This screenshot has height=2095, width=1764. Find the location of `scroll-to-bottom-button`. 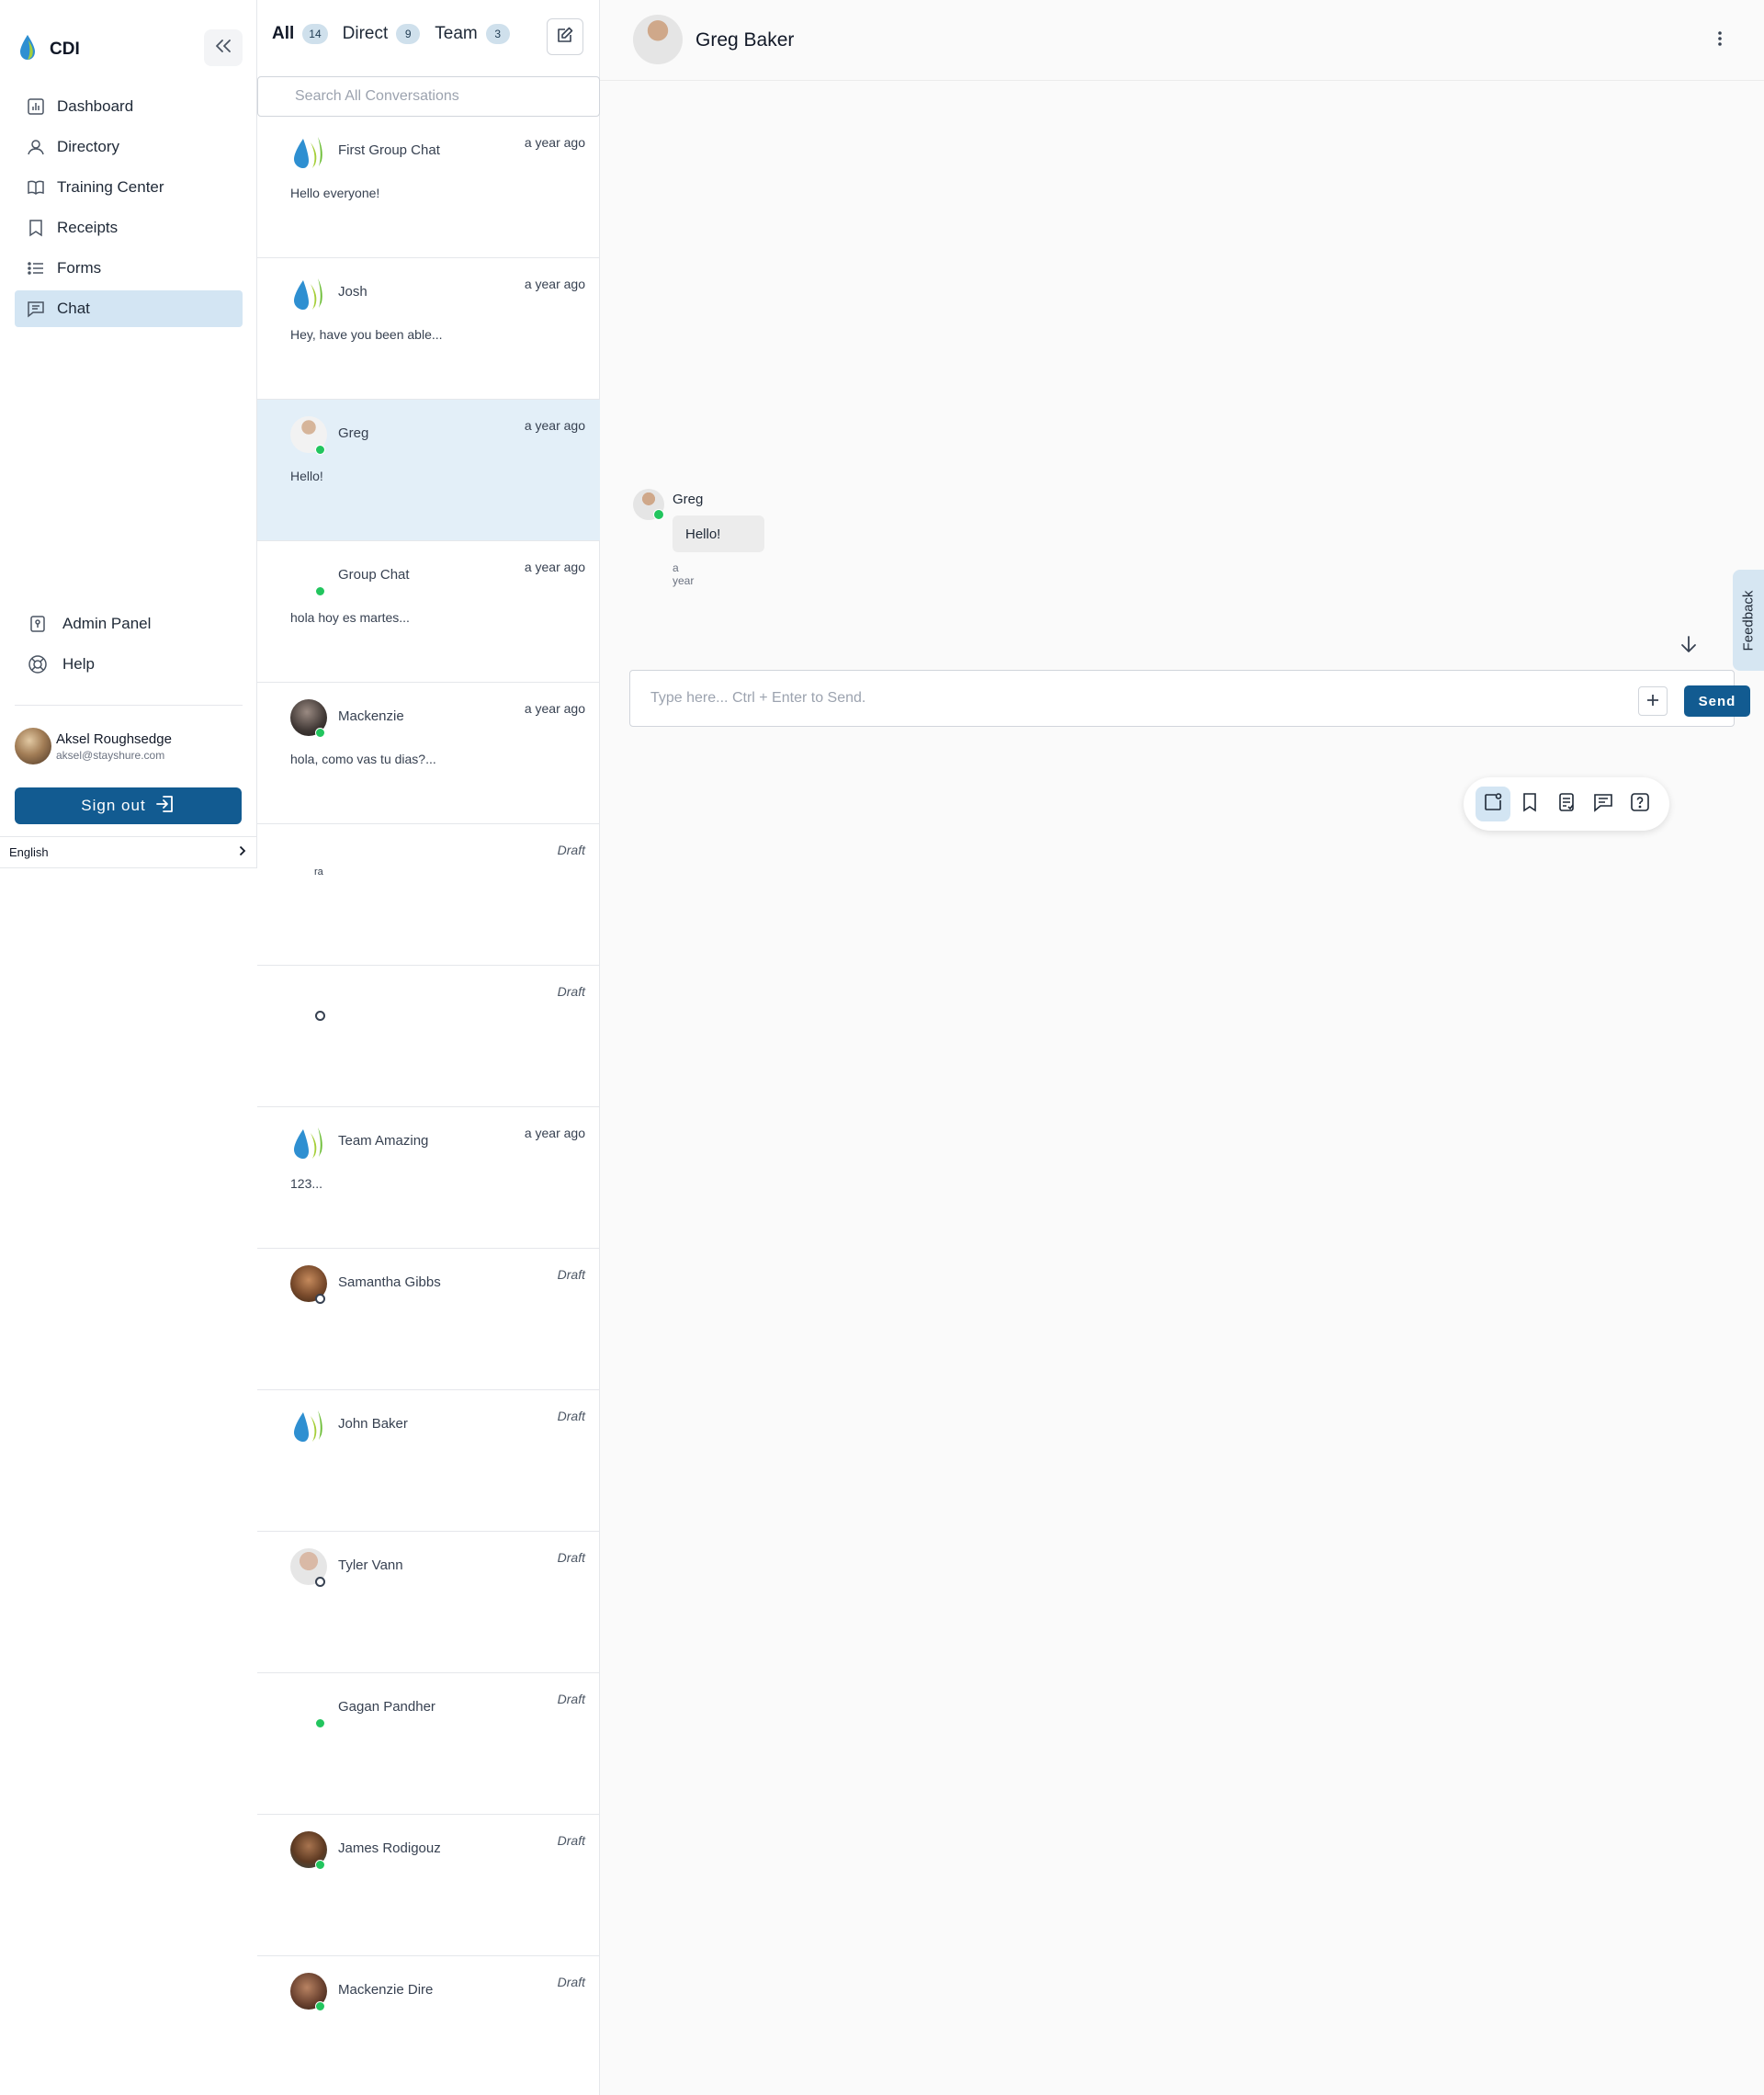

scroll-to-bottom-button is located at coordinates (1689, 646).